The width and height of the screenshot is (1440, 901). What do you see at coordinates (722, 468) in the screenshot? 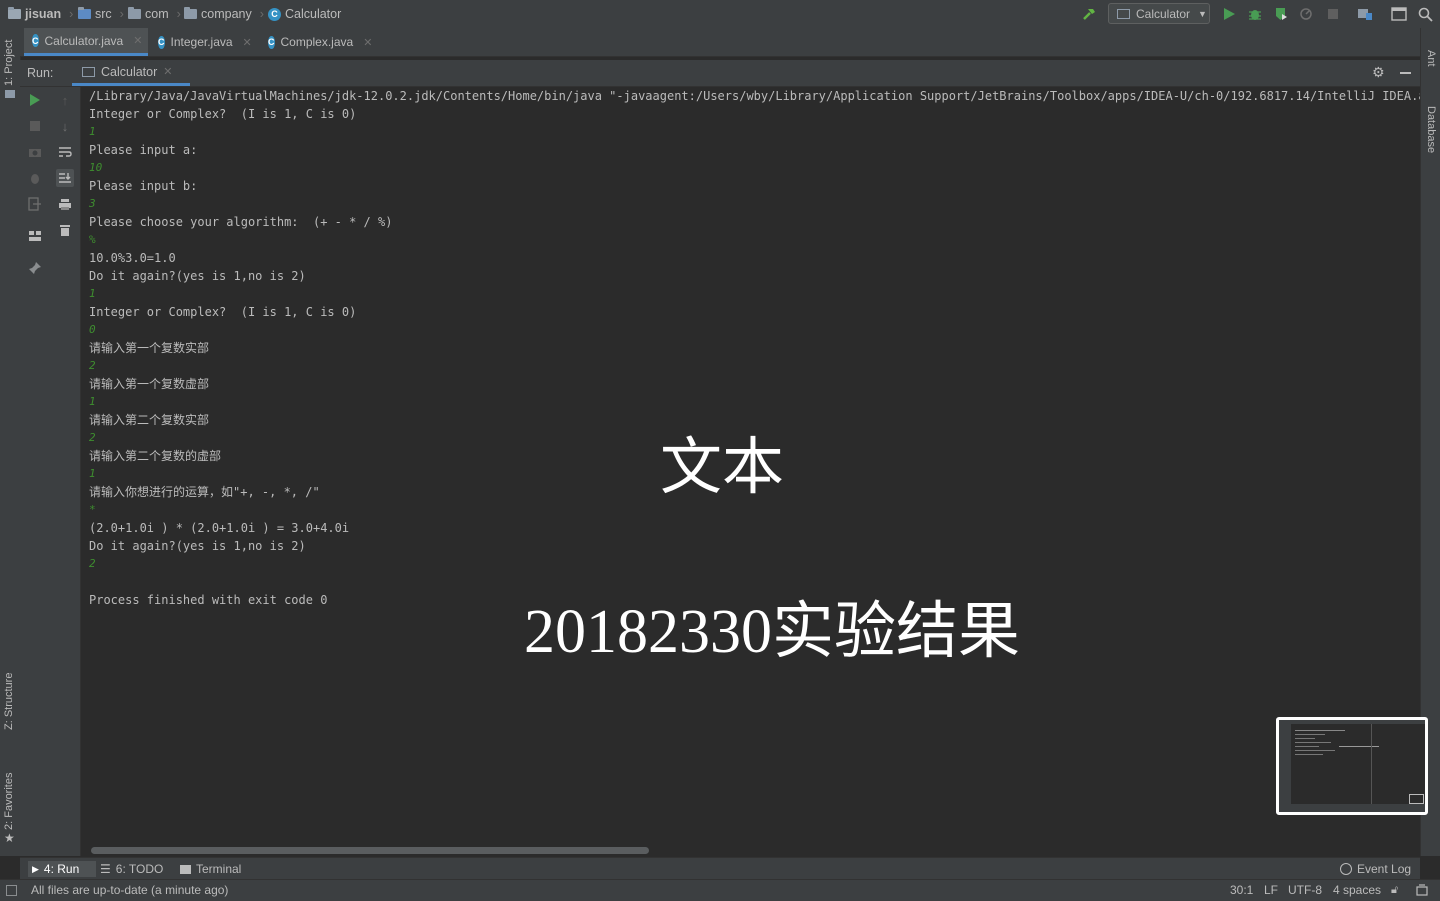
I see `overlay-title: 文本` at bounding box center [722, 468].